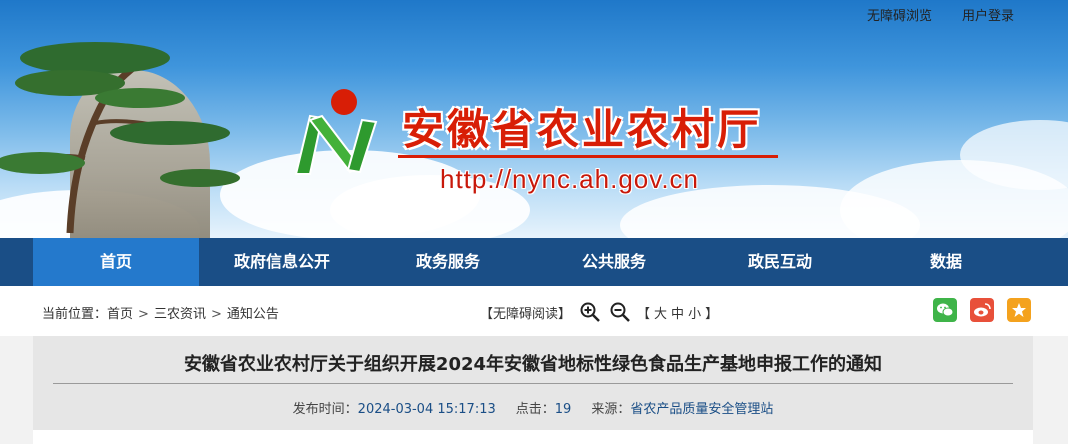  I want to click on reading-tools: 【无障碍阅读】 【大中小】, so click(601, 312).